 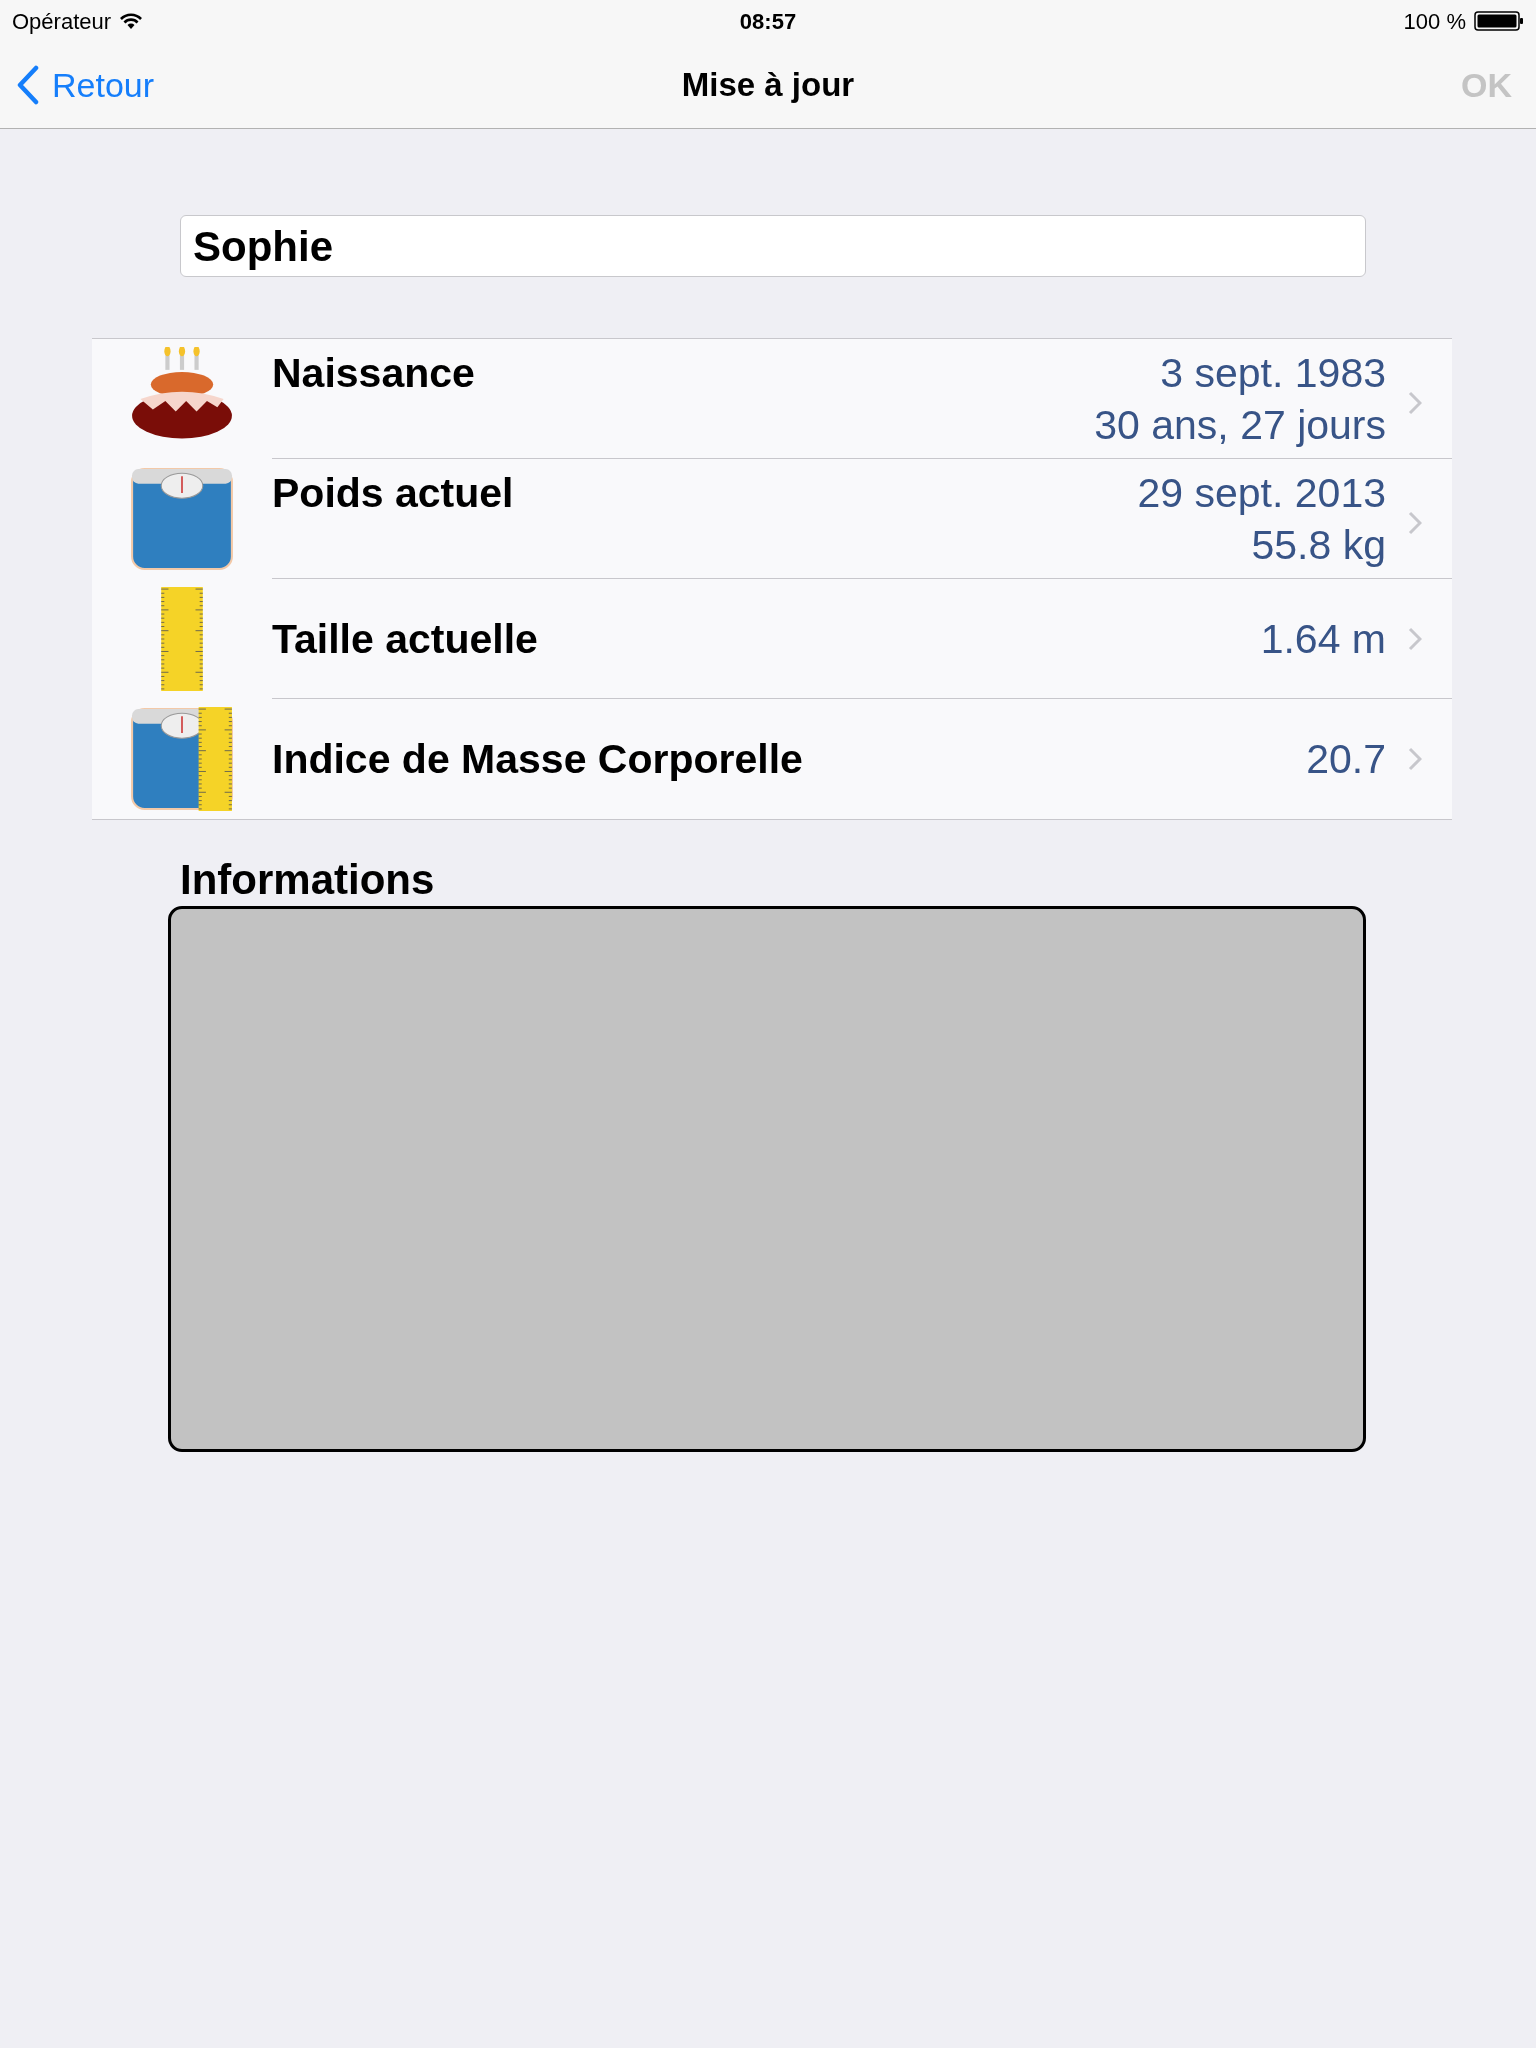 I want to click on table-row: Taille actuelle 1.64 m, so click(x=772, y=639).